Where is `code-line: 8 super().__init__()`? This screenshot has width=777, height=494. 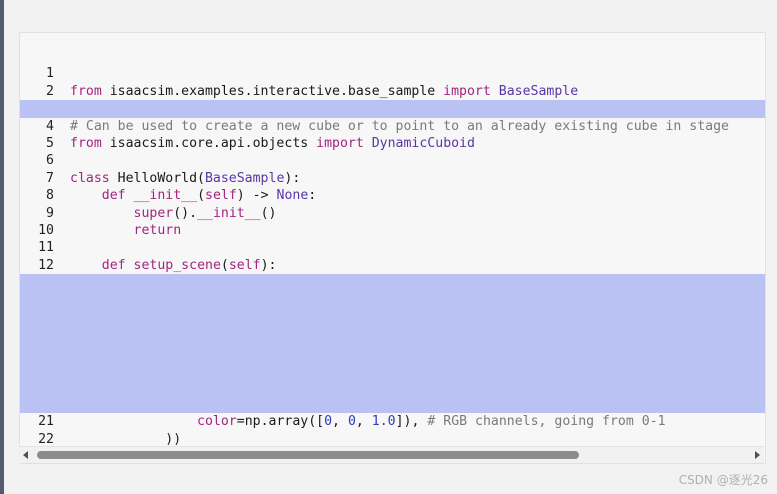
code-line: 8 super().__init__() is located at coordinates (392, 195).